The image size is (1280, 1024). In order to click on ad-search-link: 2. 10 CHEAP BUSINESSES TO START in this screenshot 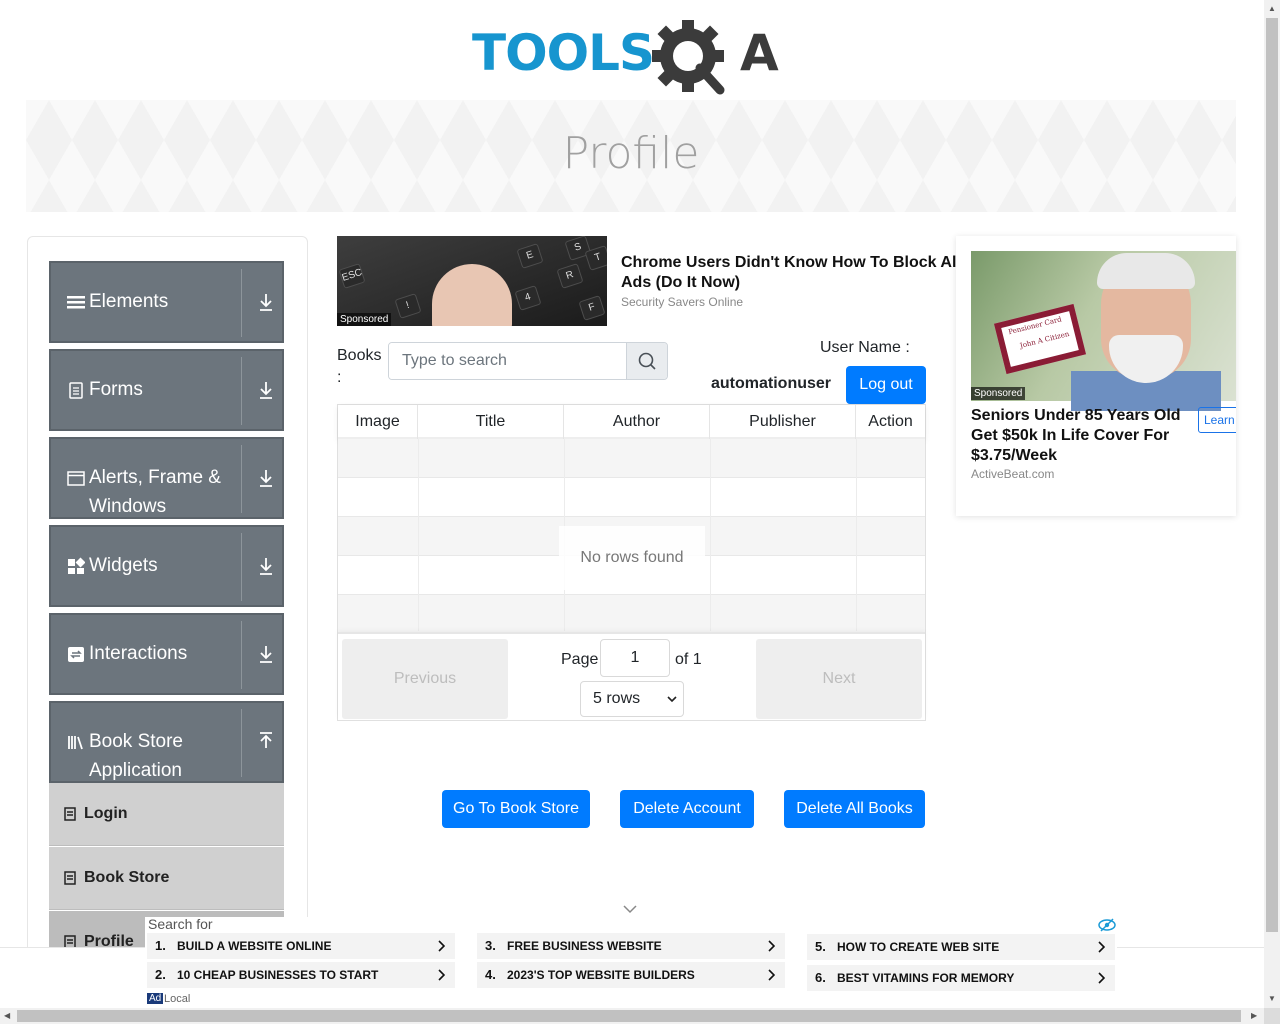, I will do `click(301, 975)`.